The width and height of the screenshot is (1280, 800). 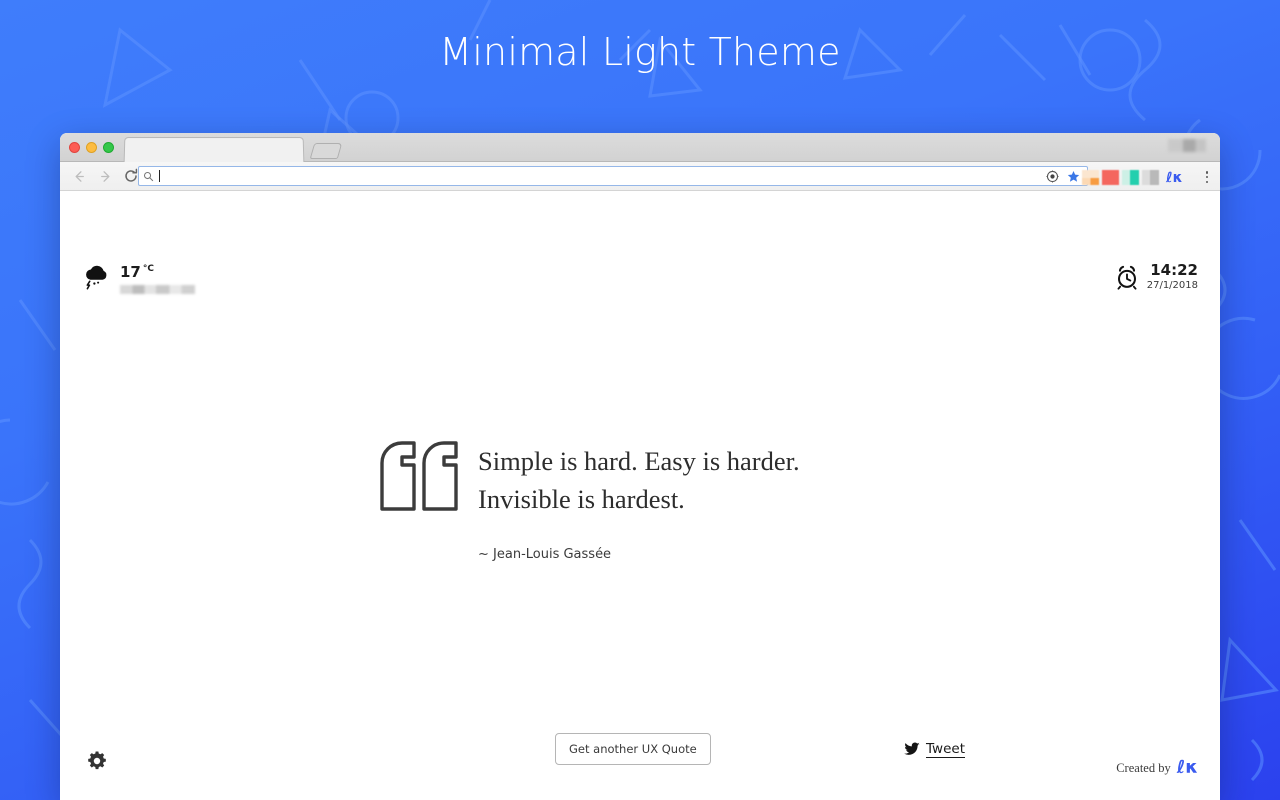 What do you see at coordinates (131, 175) in the screenshot?
I see `reload-icon` at bounding box center [131, 175].